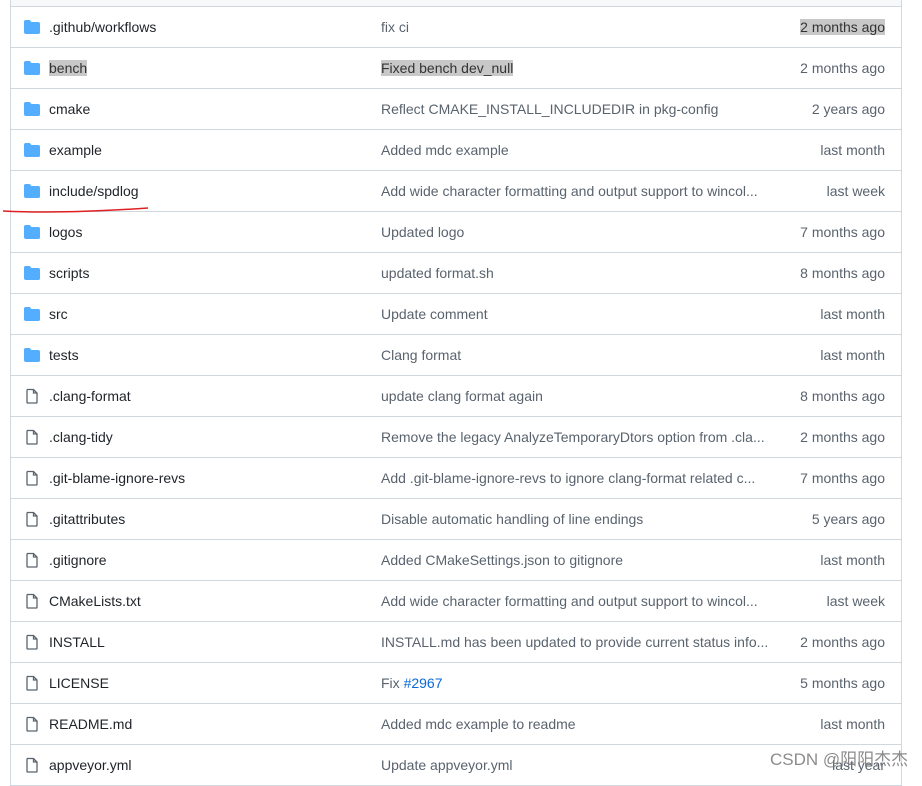 This screenshot has width=922, height=786. Describe the element at coordinates (576, 314) in the screenshot. I see `commit-message: Update comment` at that location.